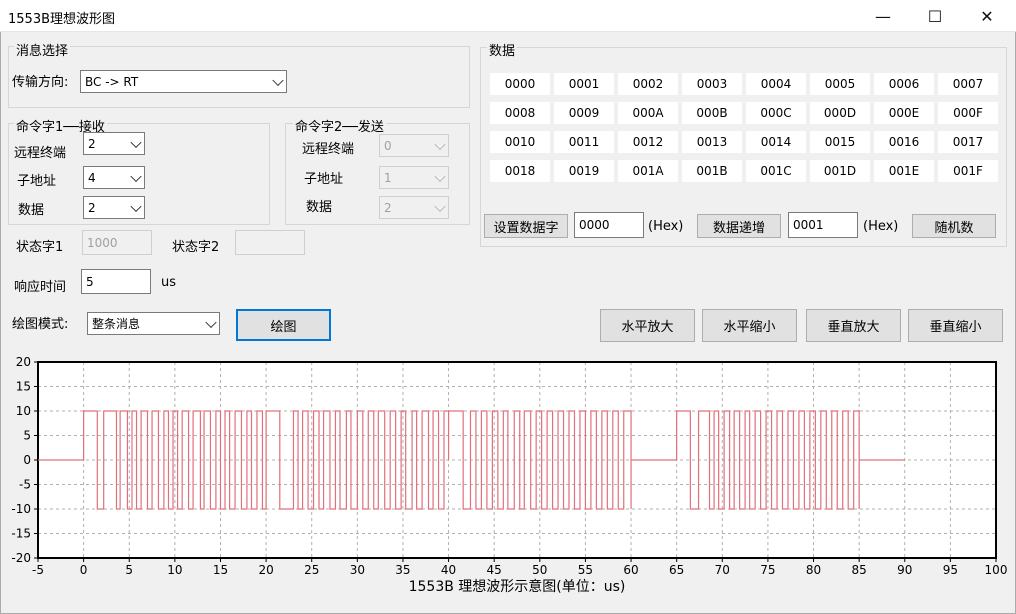 This screenshot has height=614, width=1016. I want to click on data-cell: 0000, so click(520, 84).